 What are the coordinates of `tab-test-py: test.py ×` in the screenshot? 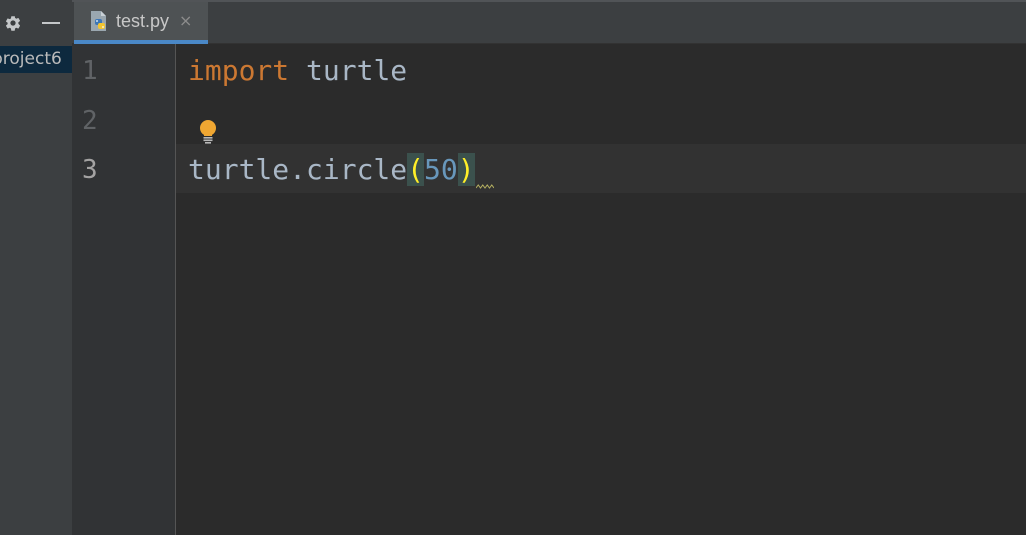 It's located at (141, 23).